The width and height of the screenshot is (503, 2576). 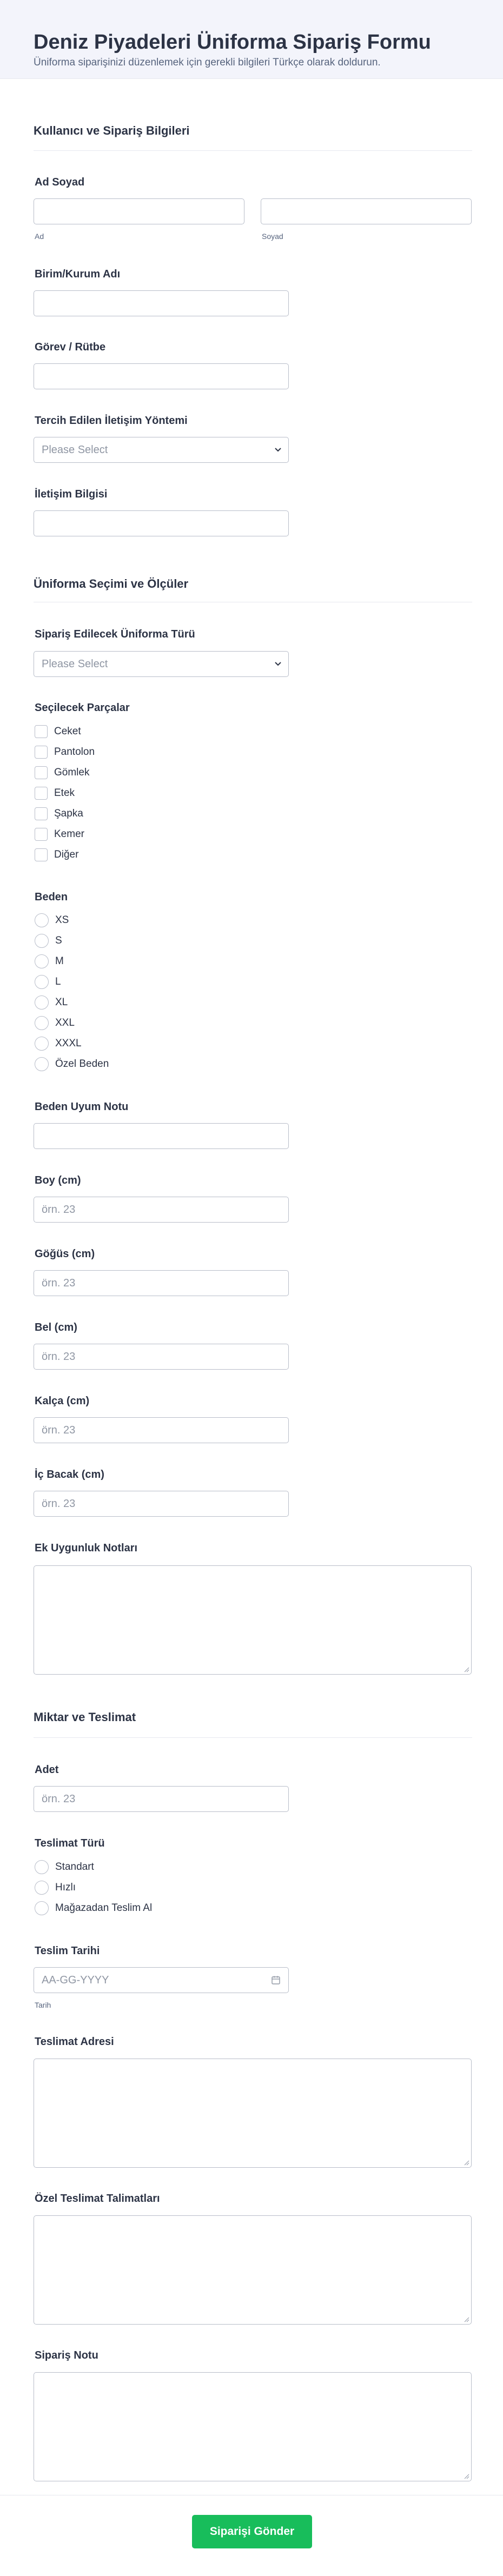 What do you see at coordinates (85, 1717) in the screenshot?
I see `section-title: Miktar ve Teslimat` at bounding box center [85, 1717].